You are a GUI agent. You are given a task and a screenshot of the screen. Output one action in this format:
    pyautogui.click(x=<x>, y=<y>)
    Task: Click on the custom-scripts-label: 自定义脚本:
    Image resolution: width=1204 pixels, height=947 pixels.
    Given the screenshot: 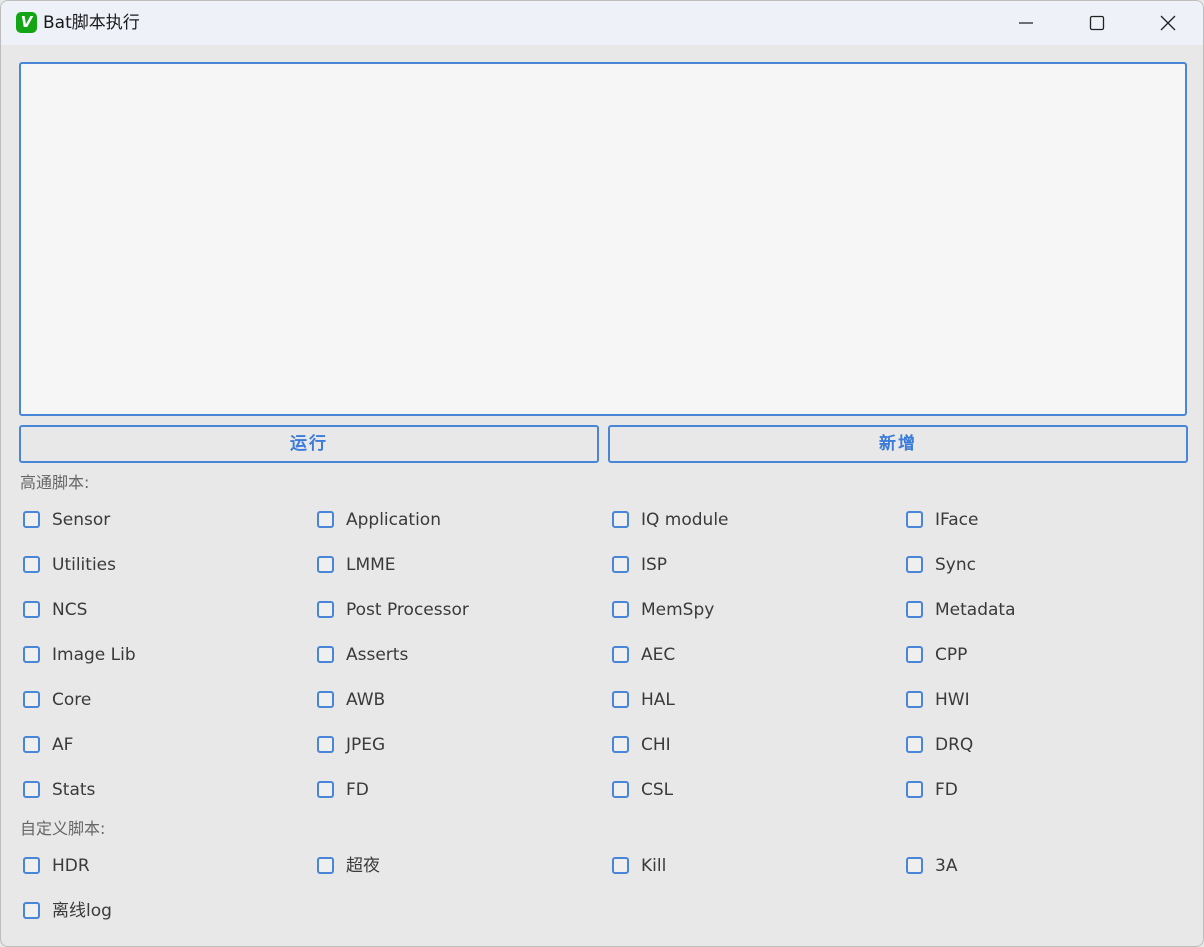 What is the action you would take?
    pyautogui.click(x=63, y=828)
    